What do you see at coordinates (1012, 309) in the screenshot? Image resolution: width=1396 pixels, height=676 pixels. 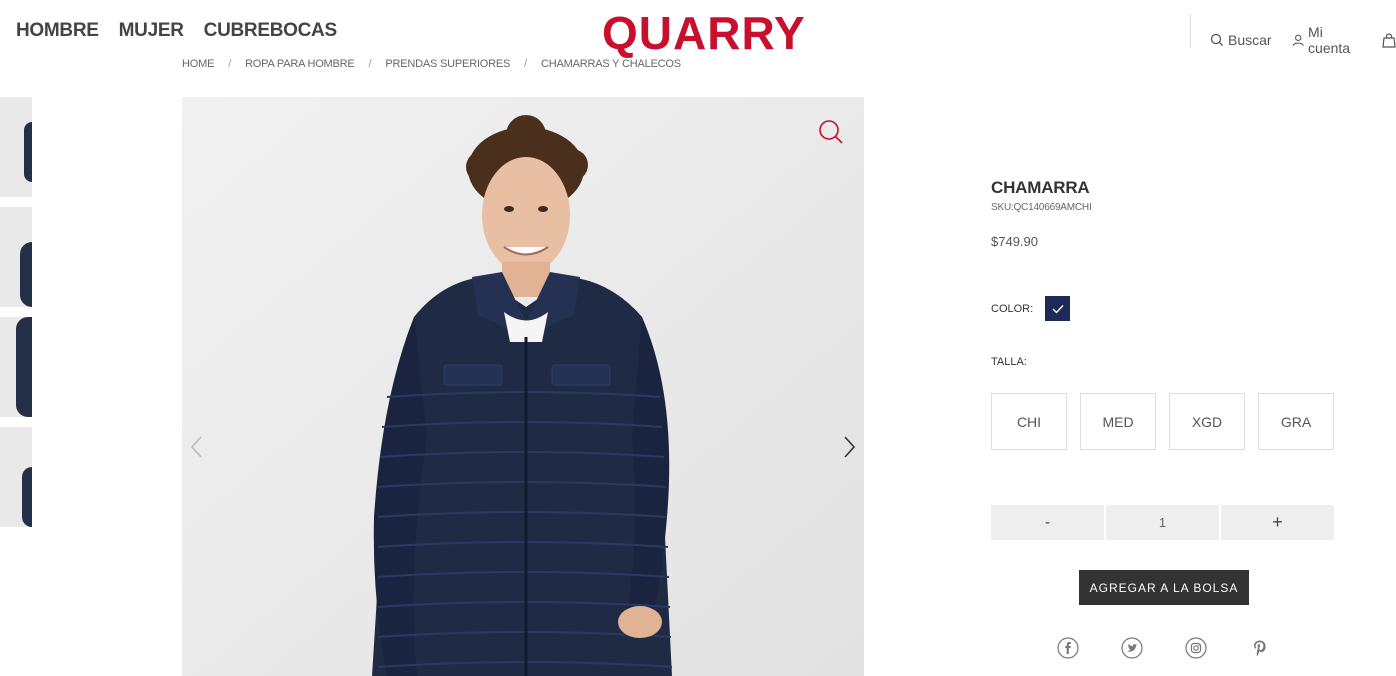 I see `color-label: COLOR:` at bounding box center [1012, 309].